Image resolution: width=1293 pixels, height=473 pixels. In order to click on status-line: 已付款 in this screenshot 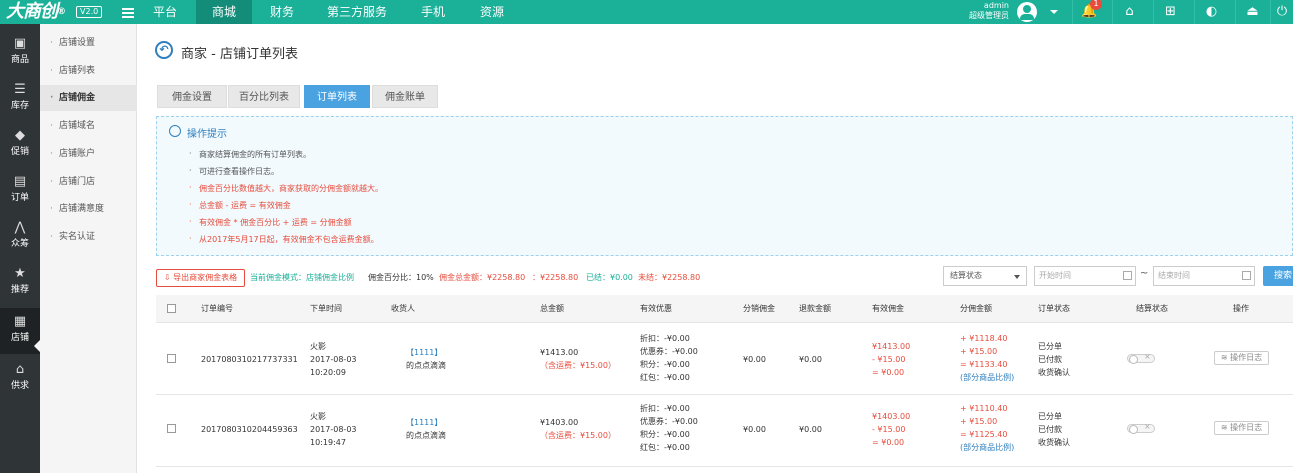, I will do `click(1050, 359)`.